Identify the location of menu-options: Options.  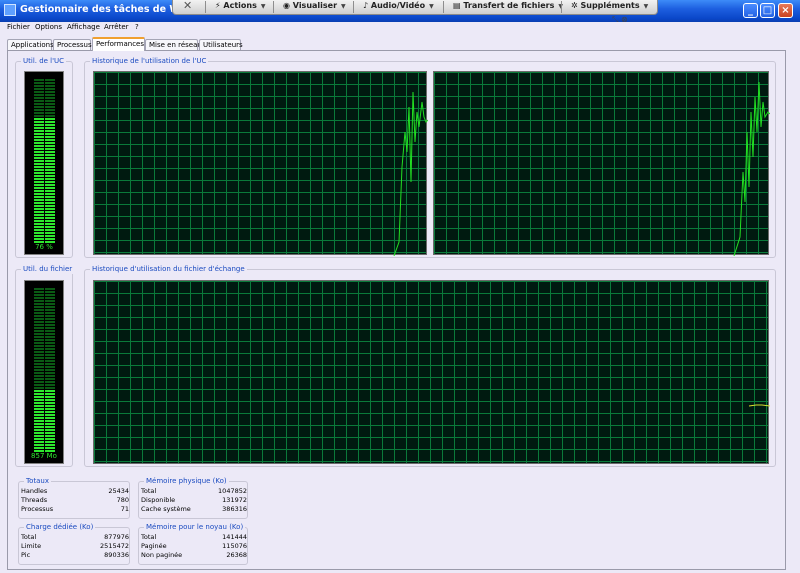
(48, 27).